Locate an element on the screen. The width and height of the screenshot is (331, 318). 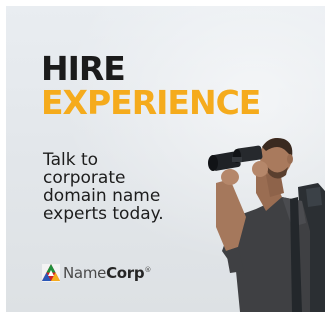
tagline-line: experts today. is located at coordinates (103, 214).